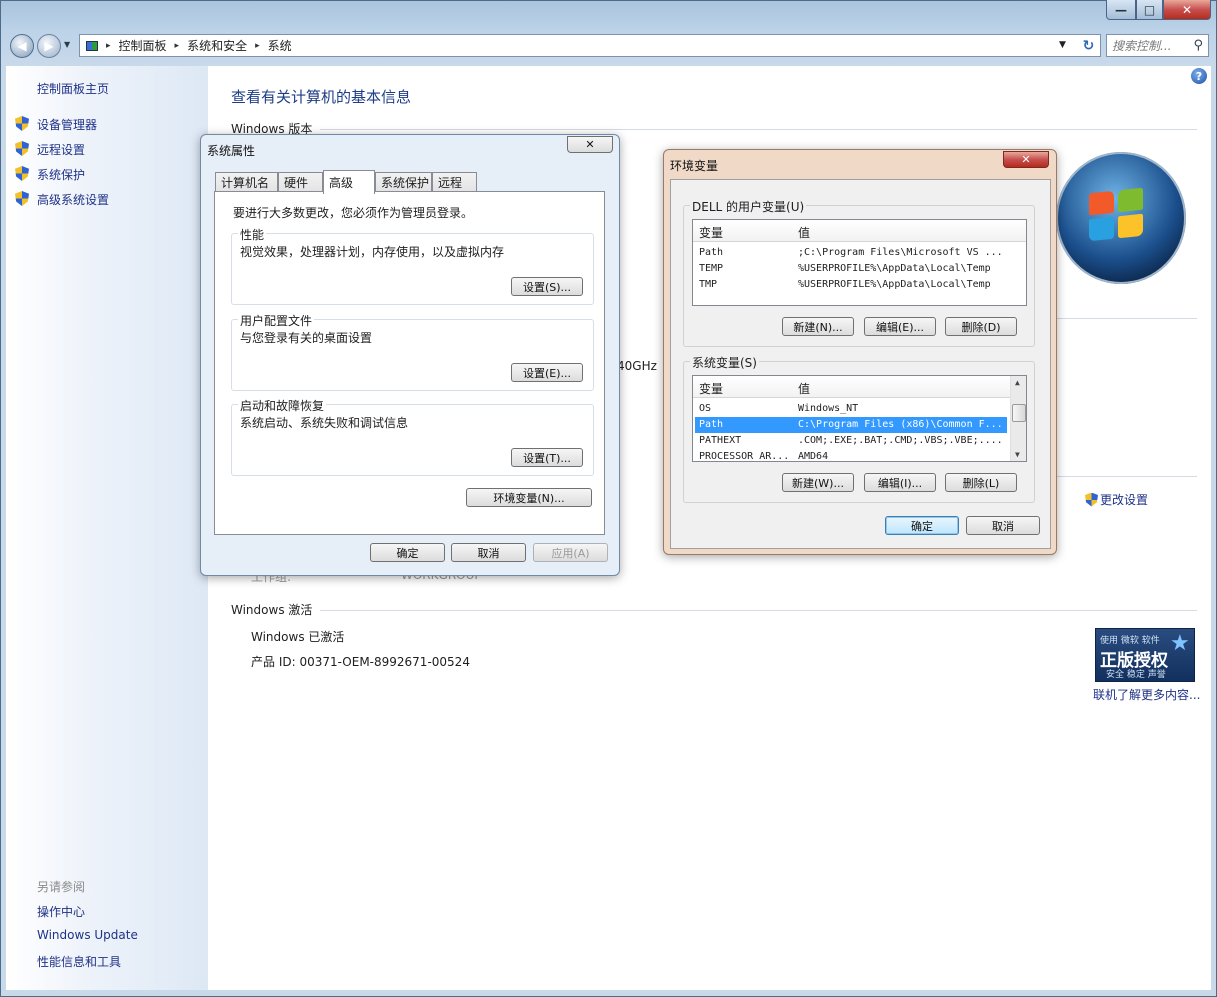  I want to click on table-row: PROCESSOR_AR... AMD64, so click(851, 455).